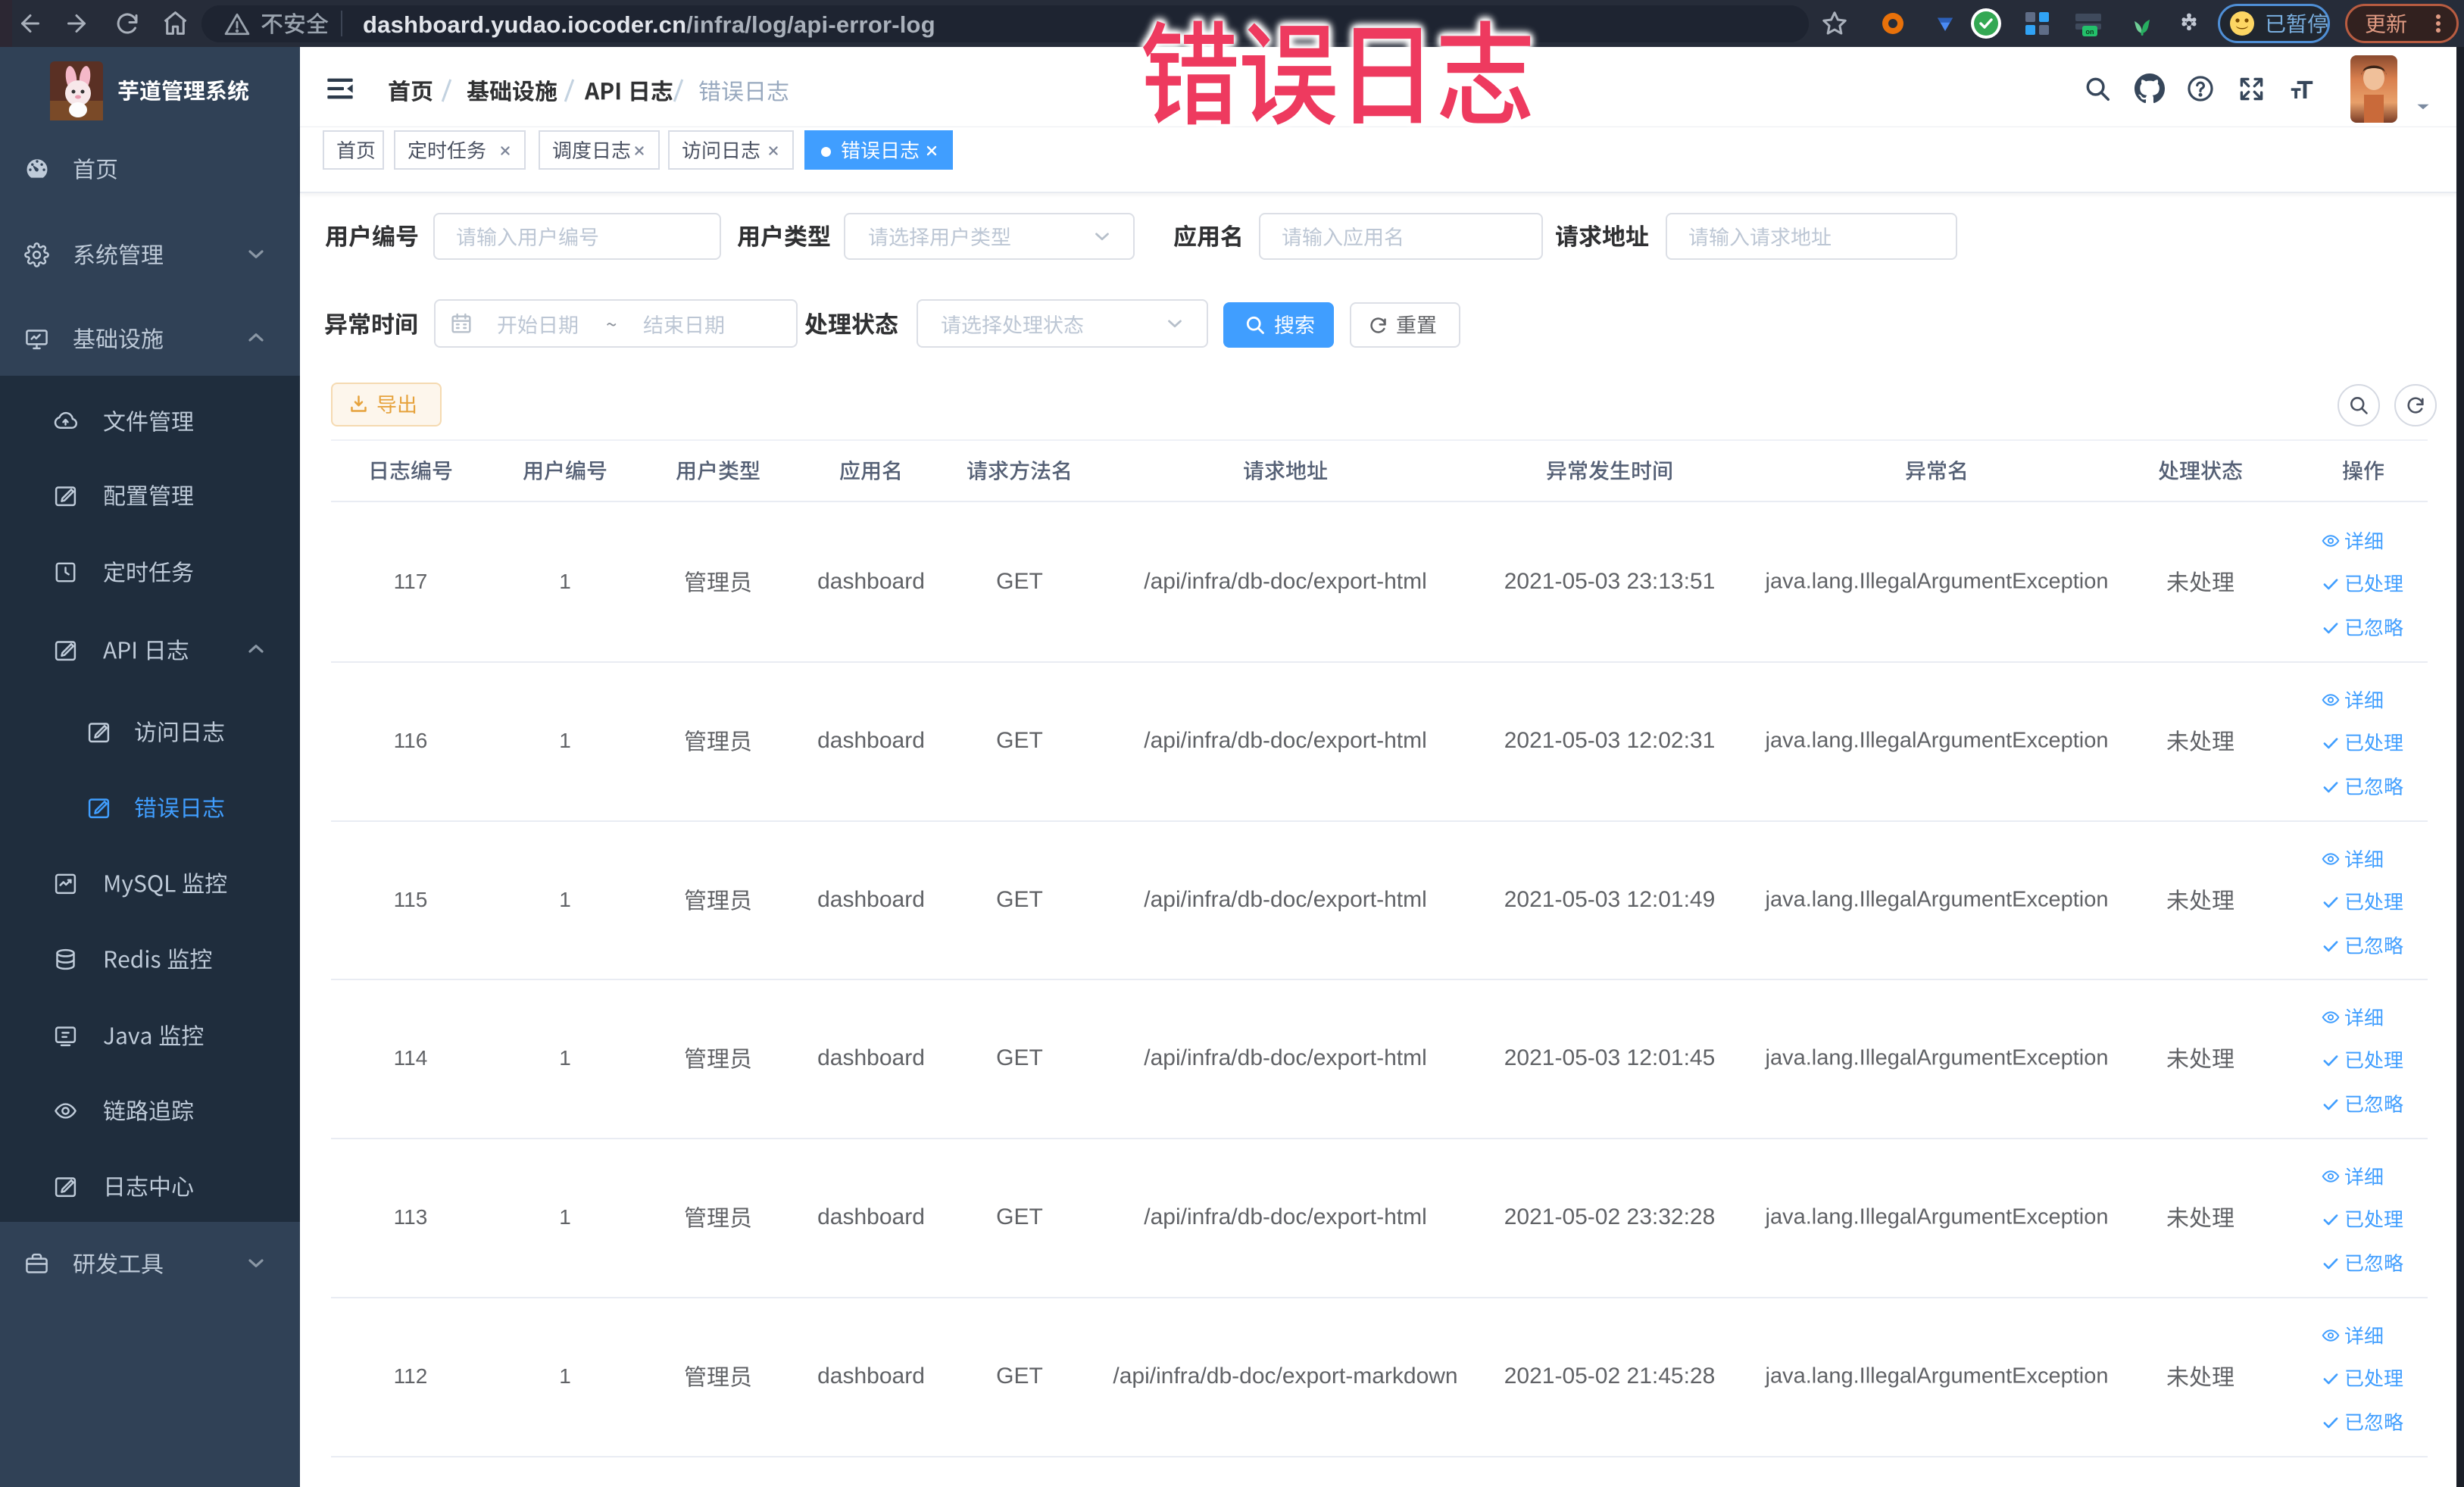  I want to click on svg-text: on, so click(2090, 32).